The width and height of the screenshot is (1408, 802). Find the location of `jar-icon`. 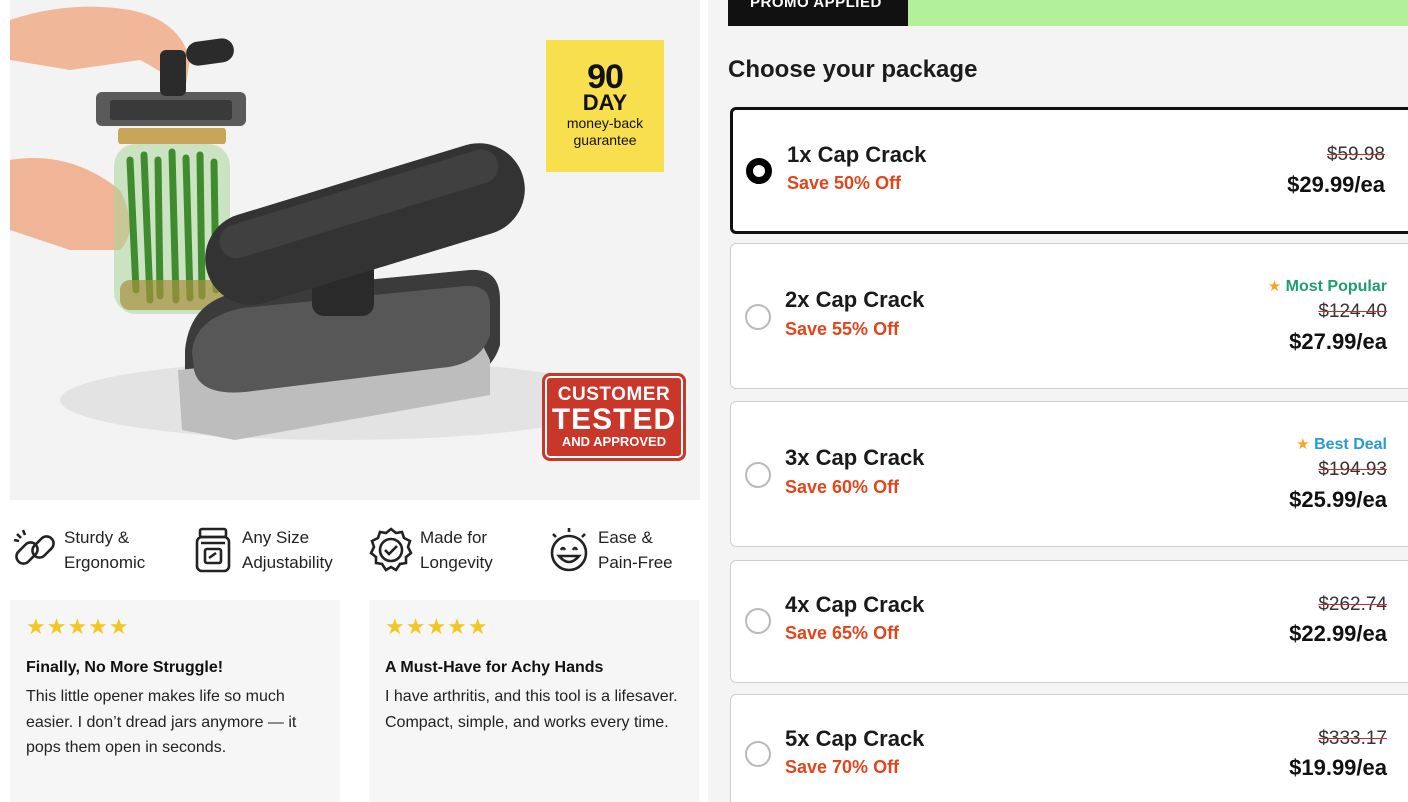

jar-icon is located at coordinates (213, 550).